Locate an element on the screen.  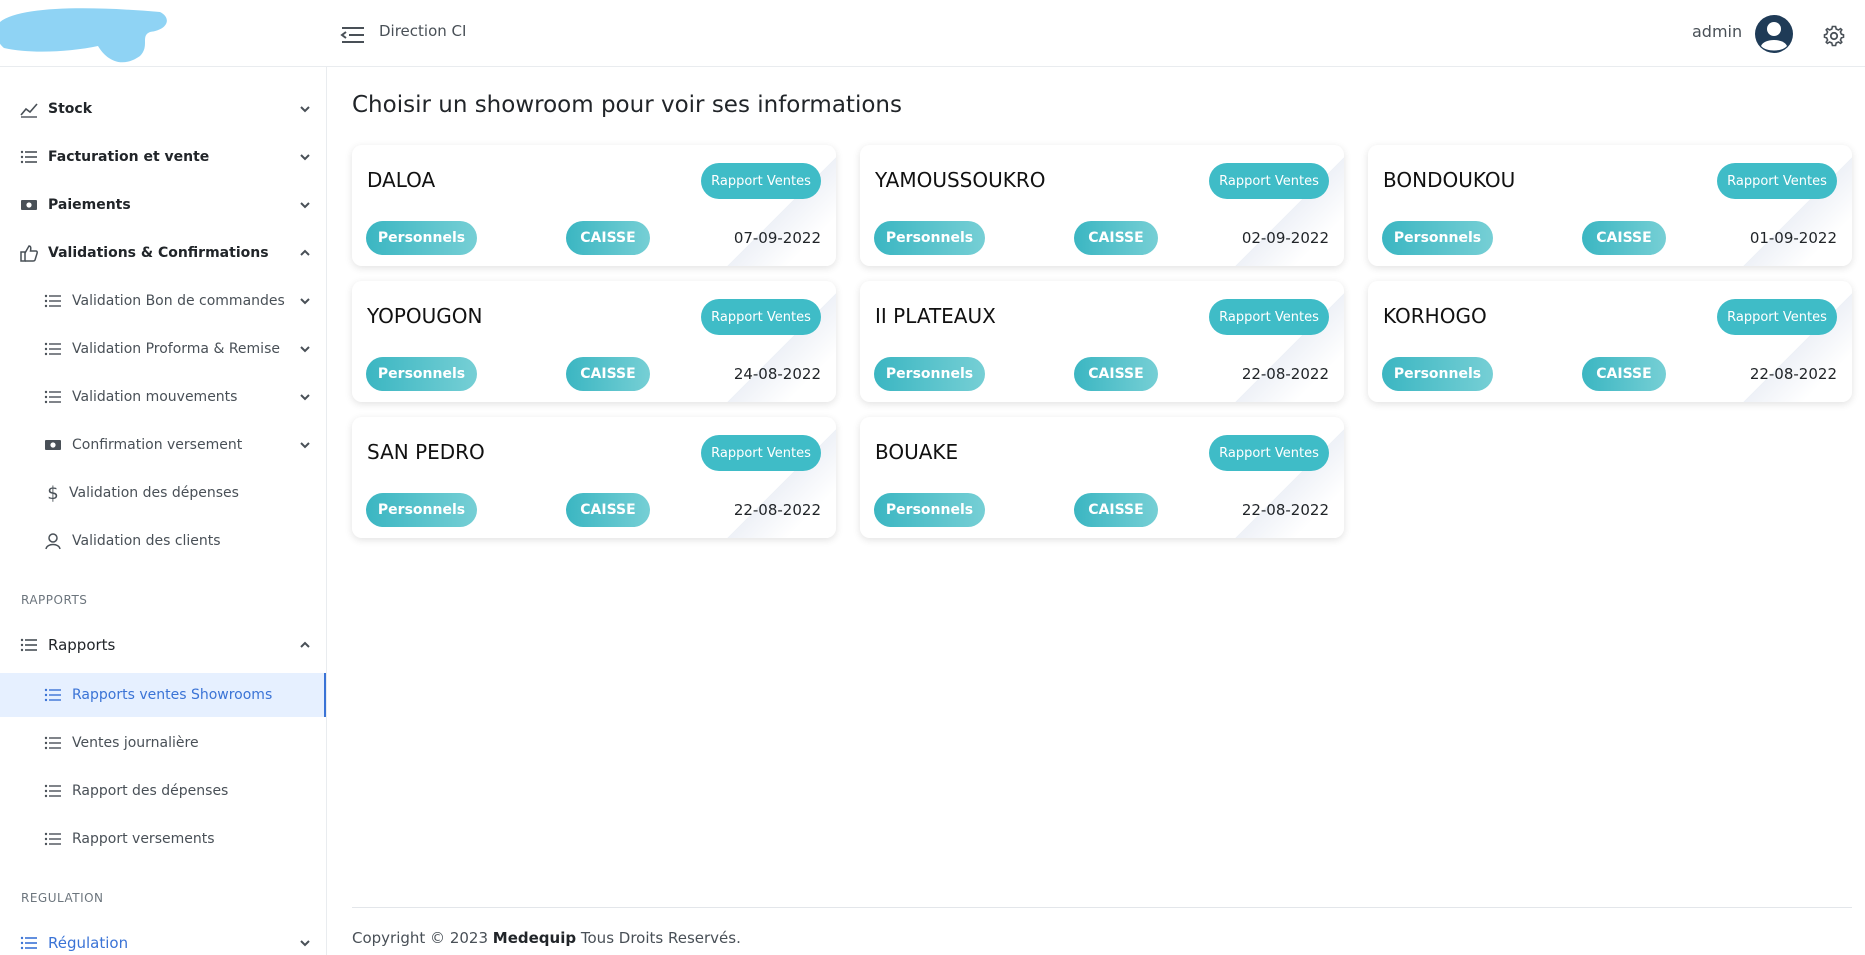
sidebar-item-label: Validation Proforma & Remise is located at coordinates (176, 349).